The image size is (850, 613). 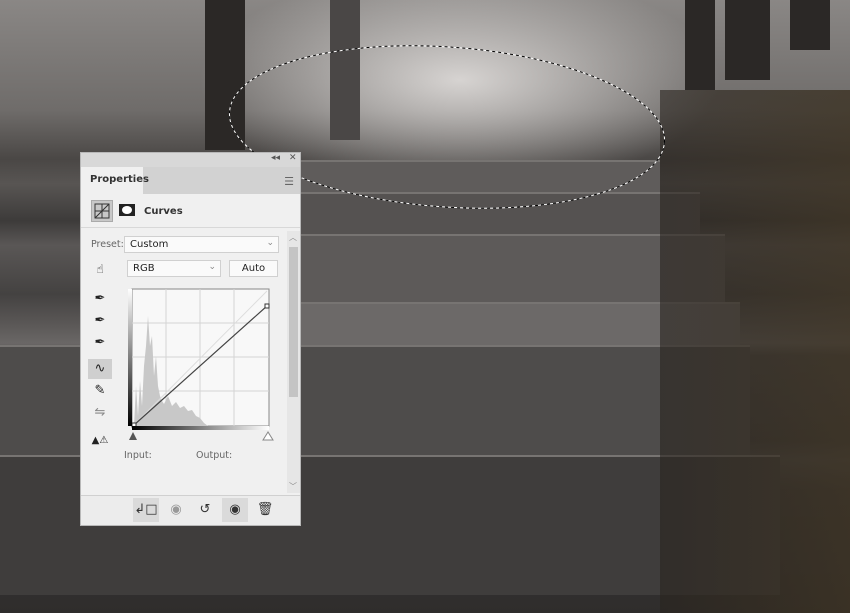 What do you see at coordinates (190, 510) in the screenshot?
I see `panel-footer: ↲□ ◉ ↺ ◉ 🗑` at bounding box center [190, 510].